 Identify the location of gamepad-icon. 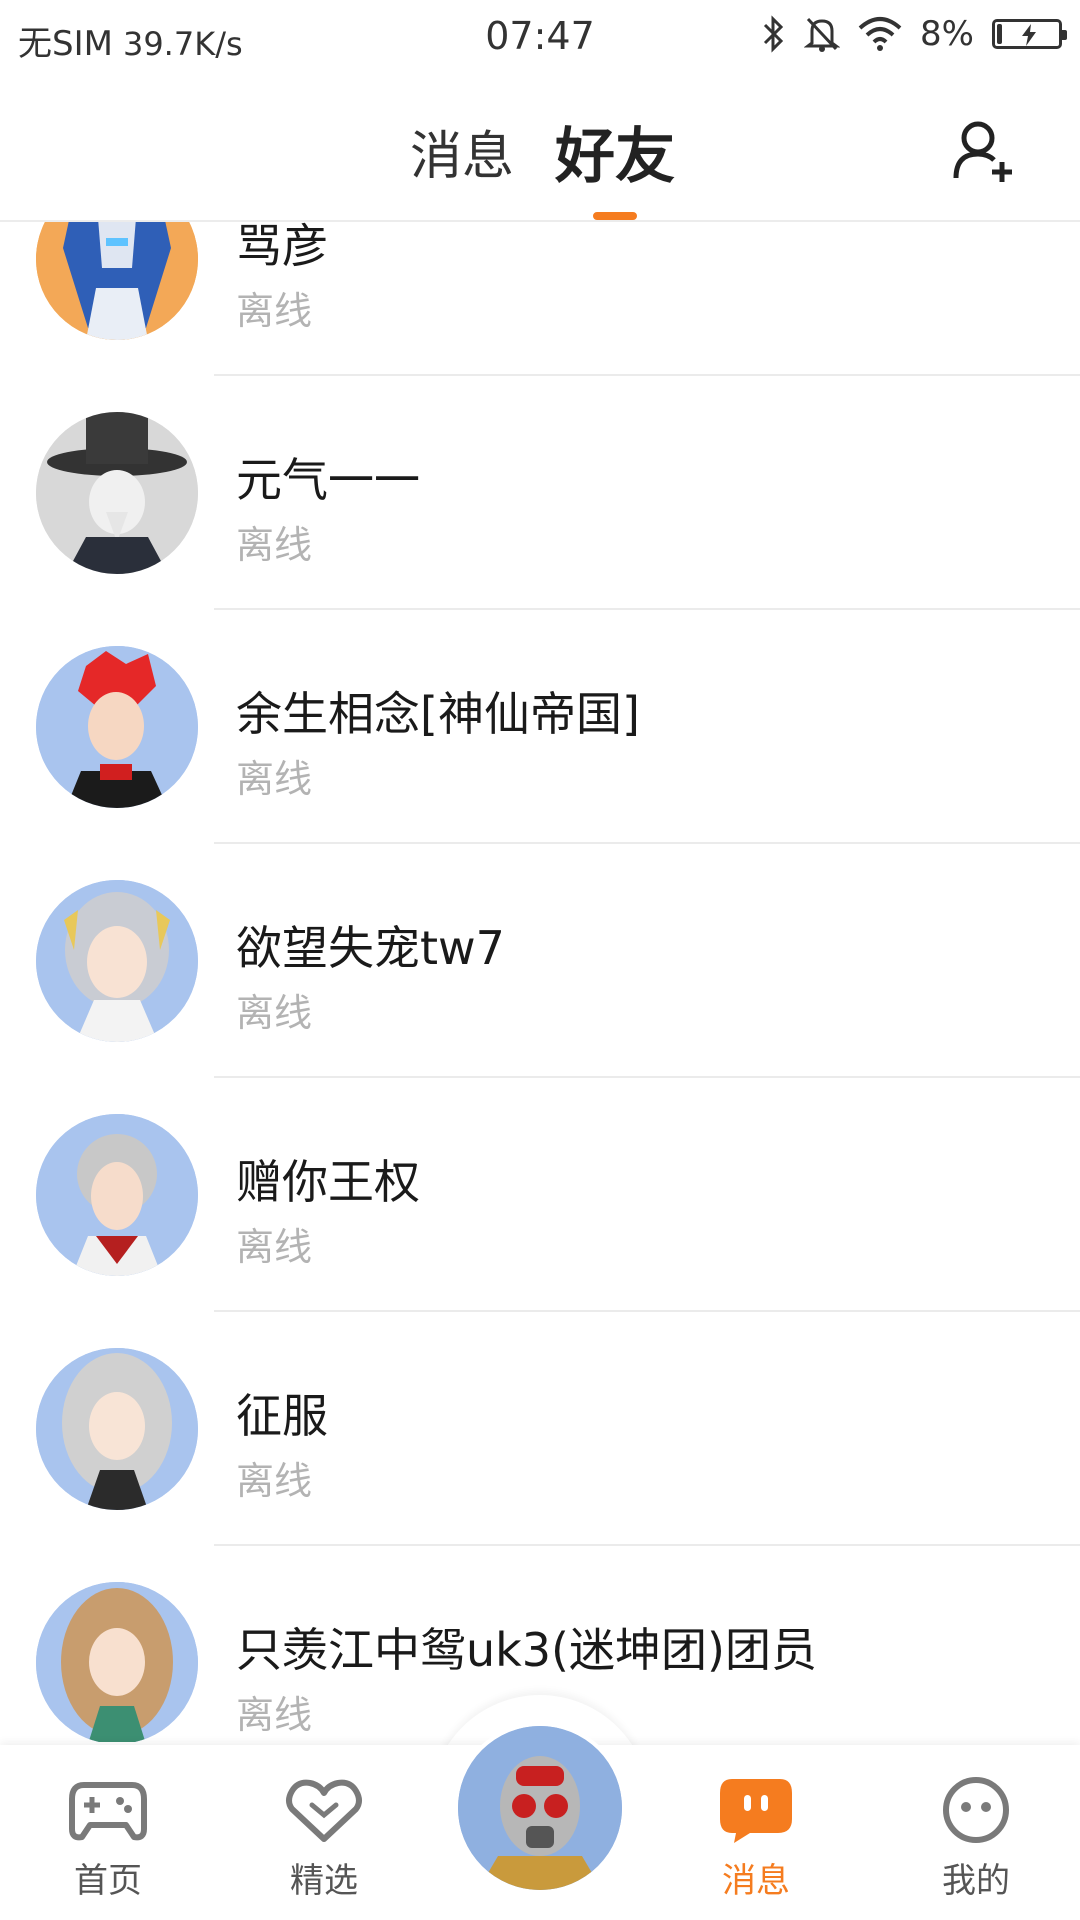
(108, 1811).